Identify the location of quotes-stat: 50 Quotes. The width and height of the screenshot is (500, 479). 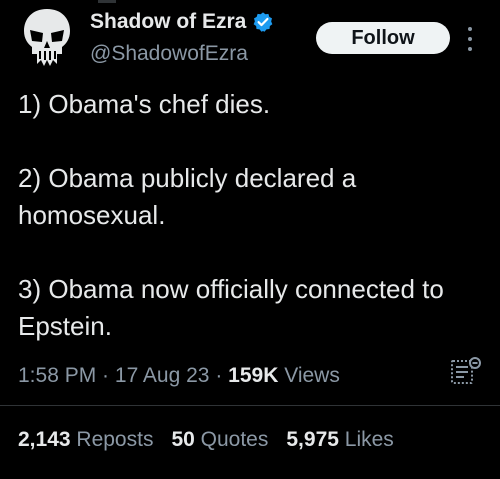
(219, 440).